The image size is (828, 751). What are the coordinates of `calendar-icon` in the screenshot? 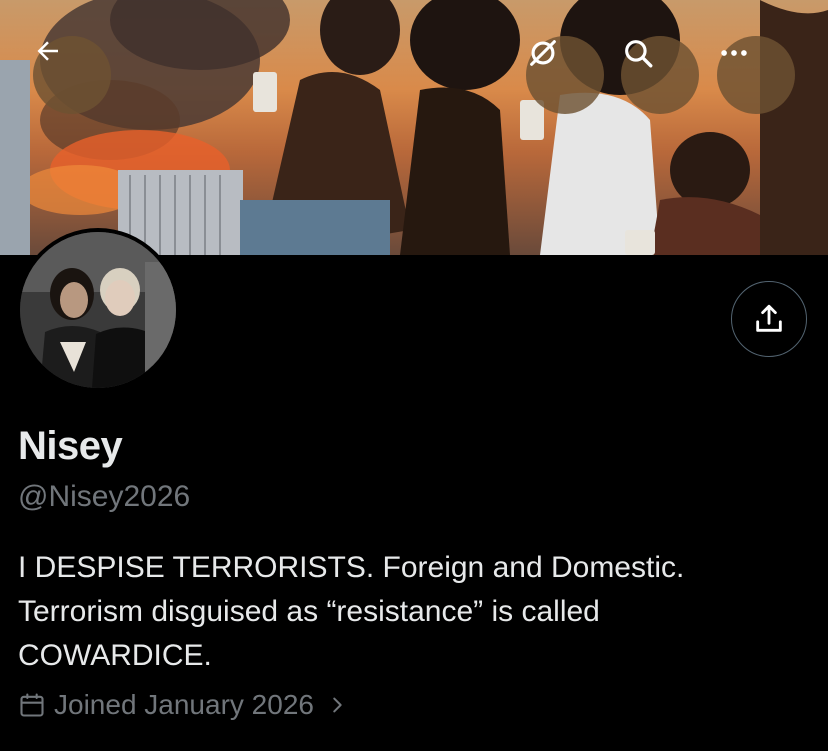 It's located at (32, 705).